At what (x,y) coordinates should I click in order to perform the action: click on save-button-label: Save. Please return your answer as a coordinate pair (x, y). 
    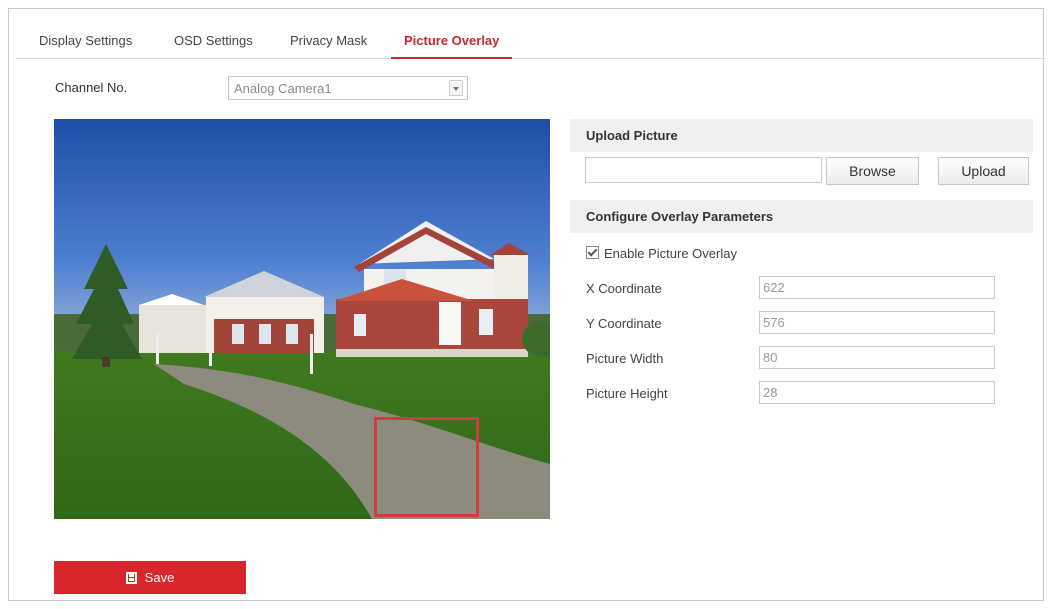
    Looking at the image, I should click on (159, 577).